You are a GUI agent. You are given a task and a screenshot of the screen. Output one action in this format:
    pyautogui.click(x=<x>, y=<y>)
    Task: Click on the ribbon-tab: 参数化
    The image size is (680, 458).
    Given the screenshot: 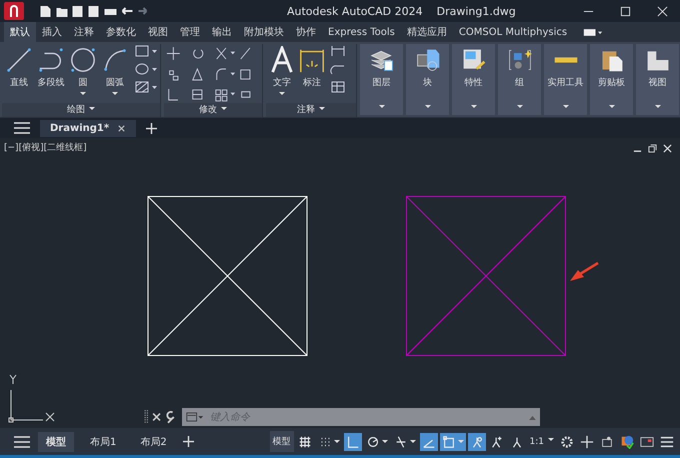 What is the action you would take?
    pyautogui.click(x=121, y=32)
    